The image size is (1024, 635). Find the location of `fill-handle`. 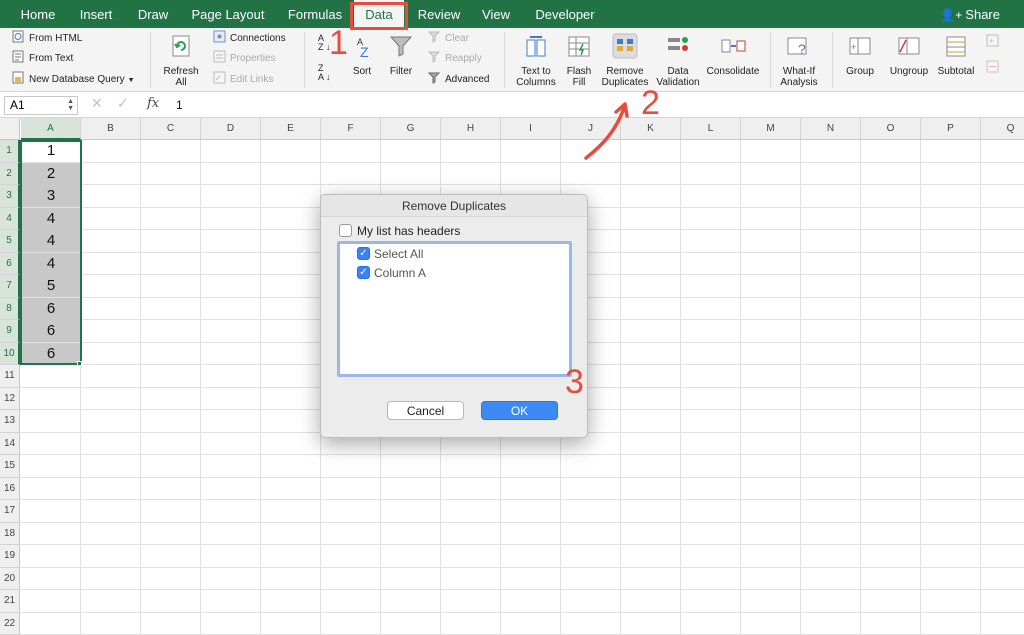

fill-handle is located at coordinates (79, 363).